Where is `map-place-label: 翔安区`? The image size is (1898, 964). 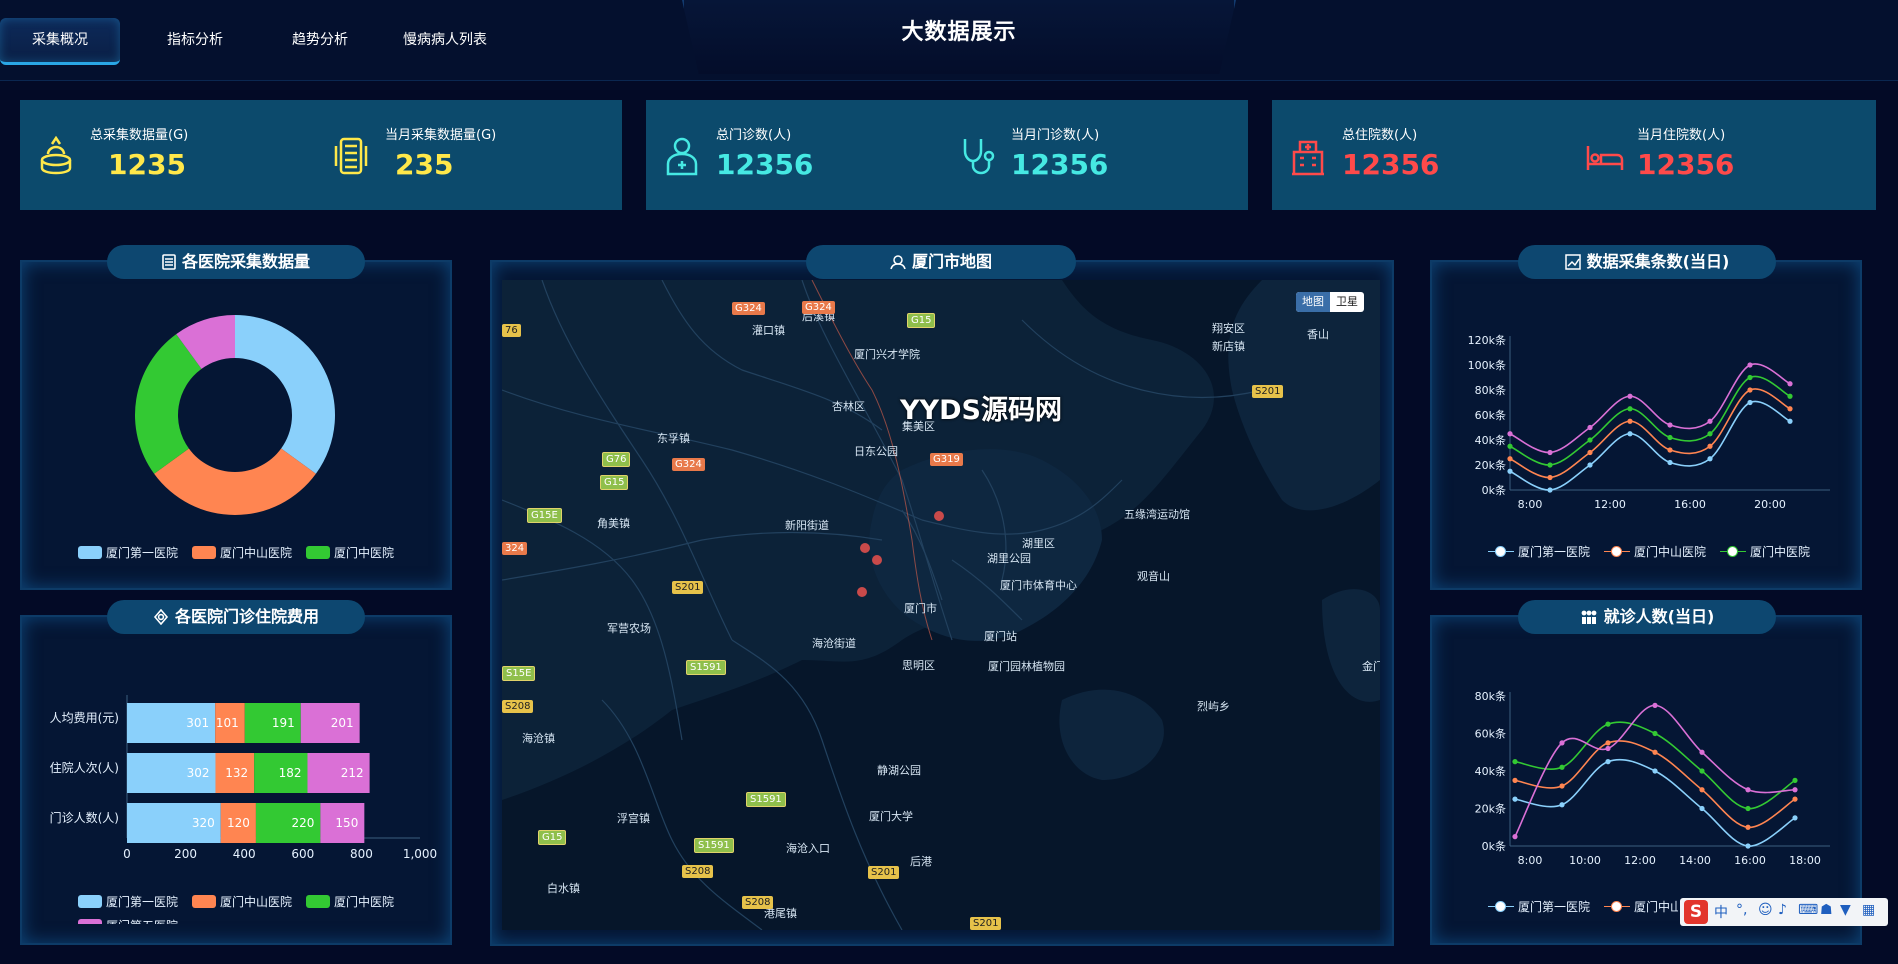
map-place-label: 翔安区 is located at coordinates (1228, 328).